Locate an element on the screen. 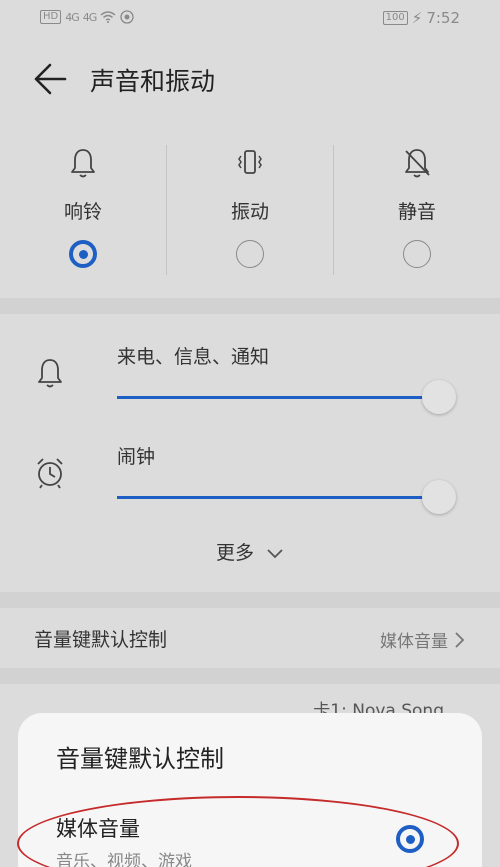 Image resolution: width=500 pixels, height=867 pixels. arrow-left-icon is located at coordinates (50, 79).